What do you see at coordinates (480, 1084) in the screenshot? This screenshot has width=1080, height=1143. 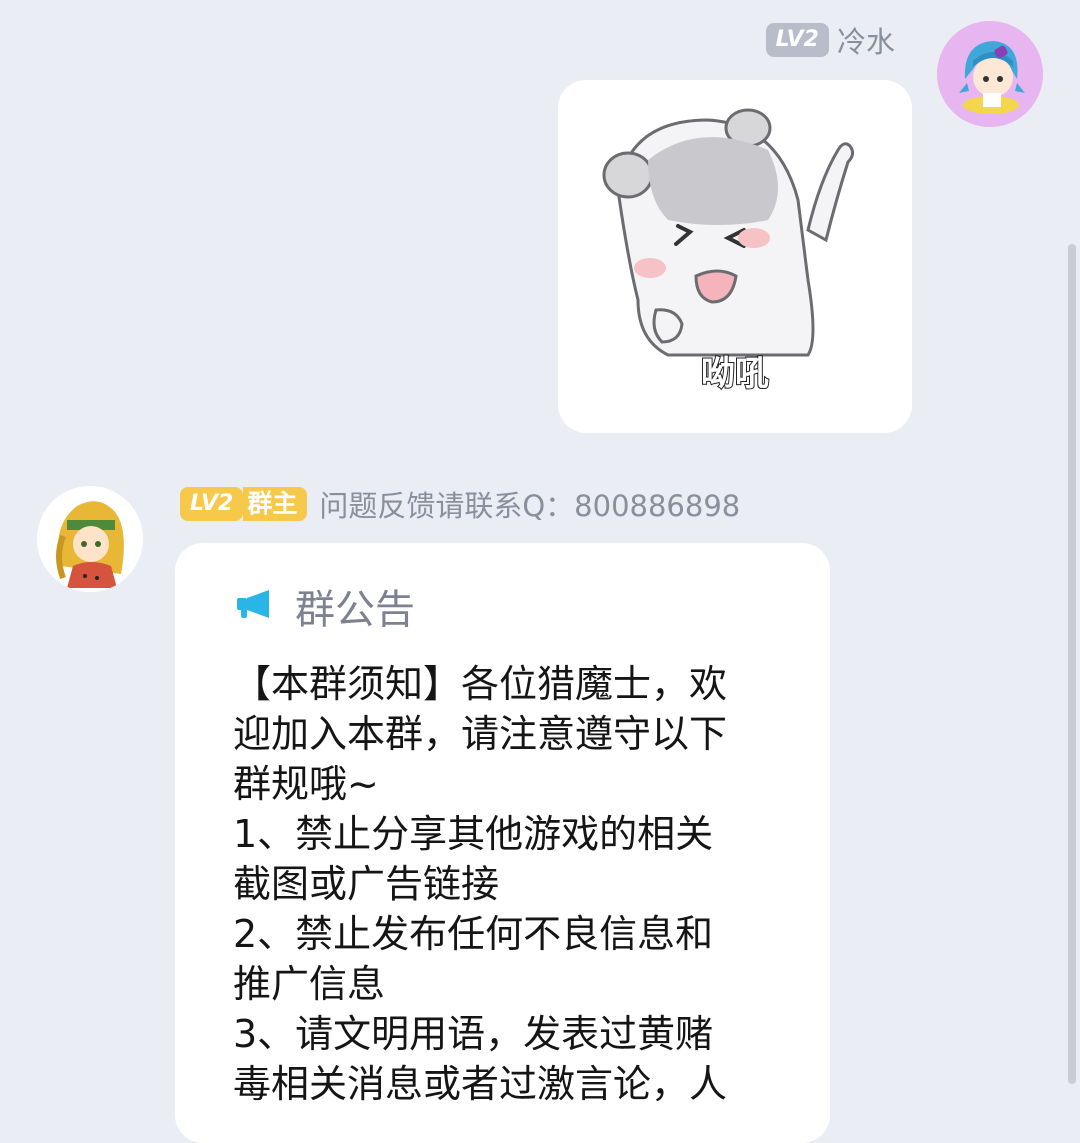 I see `announcement-line: 毒相关消息或者过激言论，人` at bounding box center [480, 1084].